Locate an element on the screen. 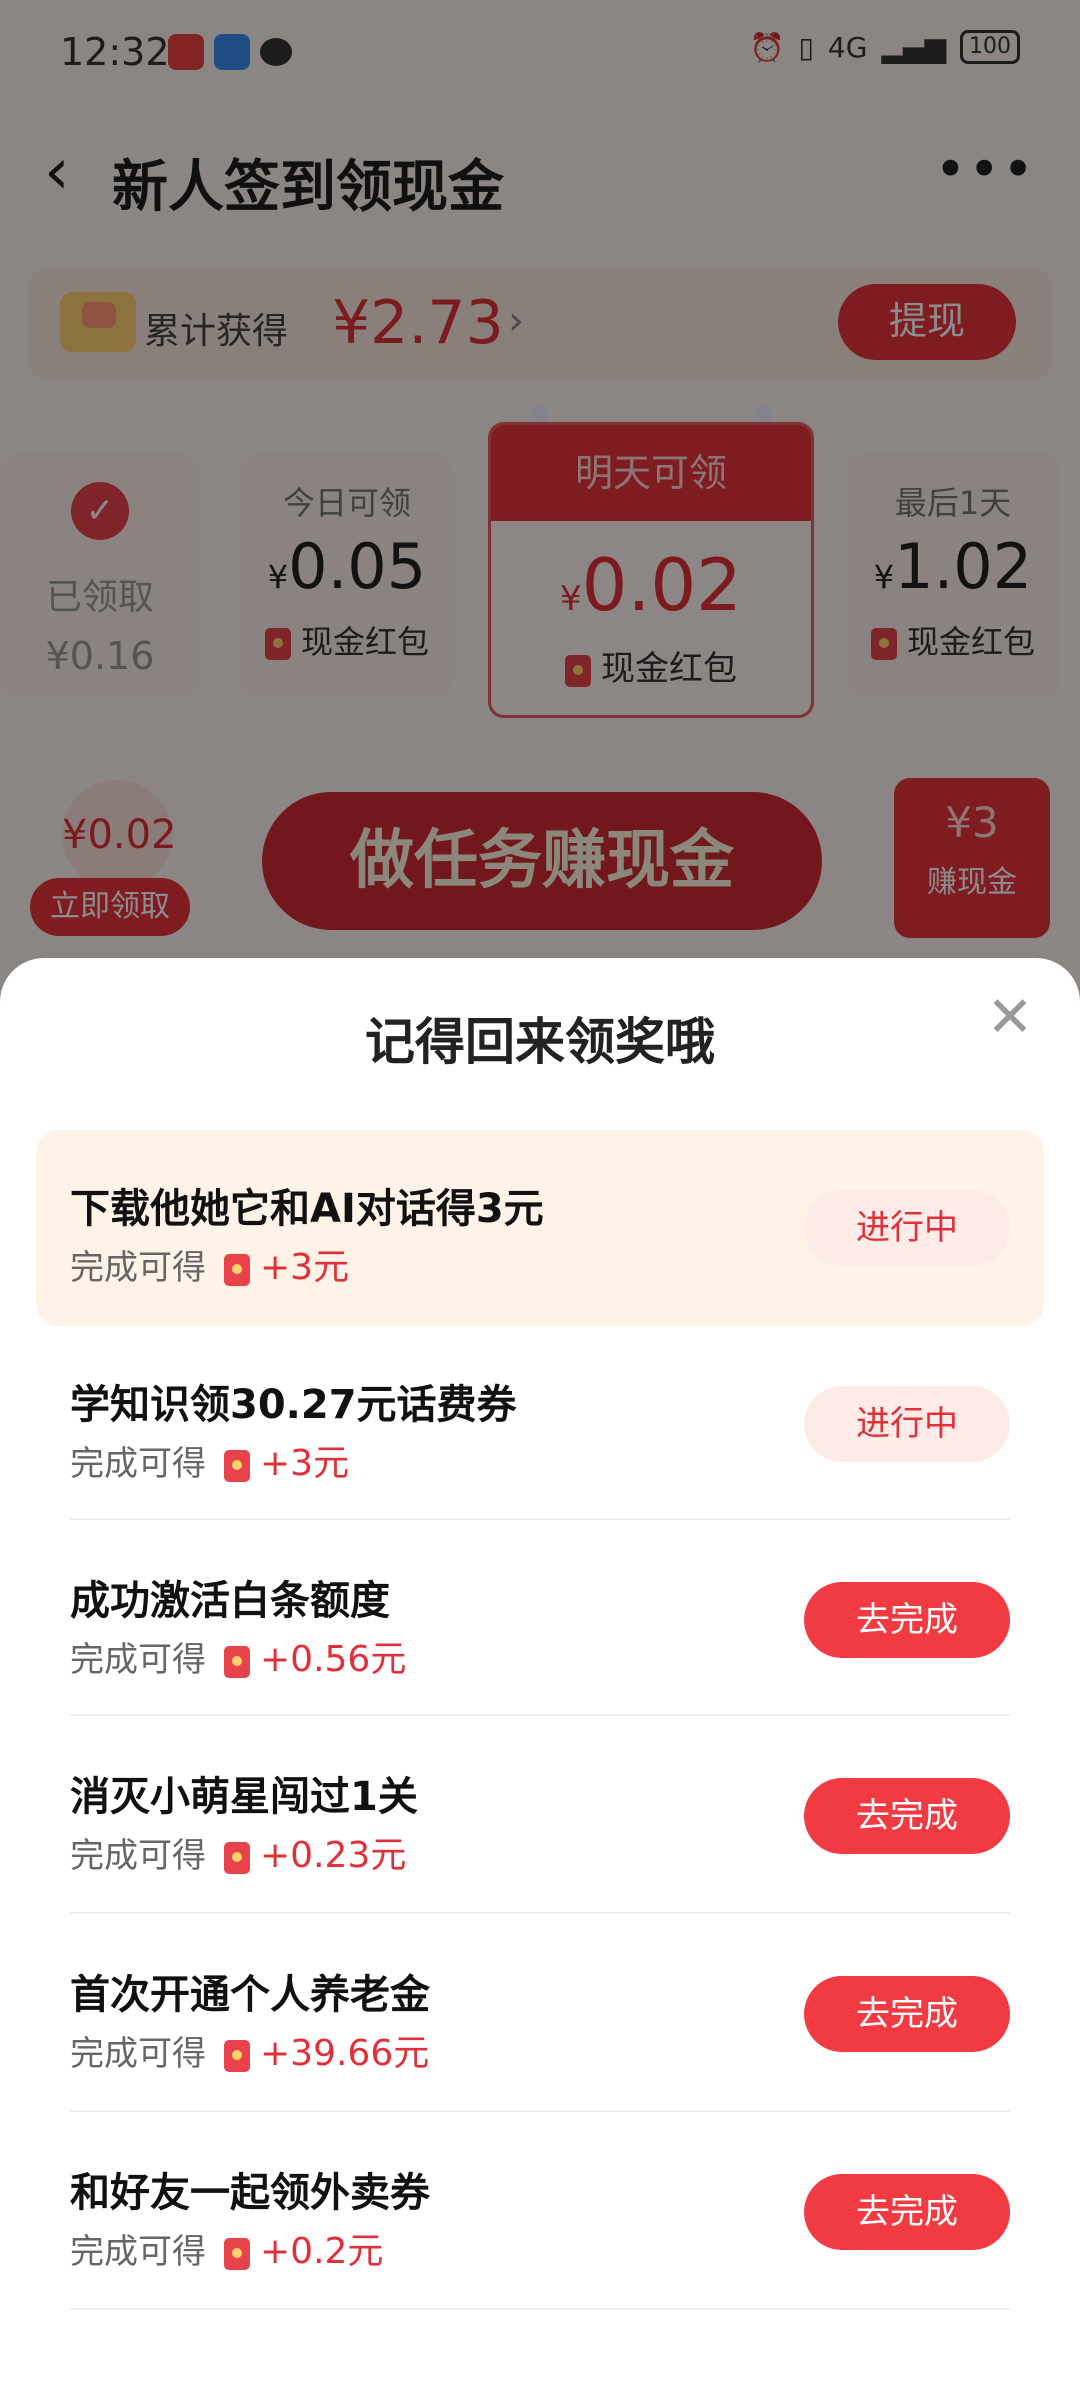  task-reward: 完成可得 +0.56元 is located at coordinates (238, 1656).